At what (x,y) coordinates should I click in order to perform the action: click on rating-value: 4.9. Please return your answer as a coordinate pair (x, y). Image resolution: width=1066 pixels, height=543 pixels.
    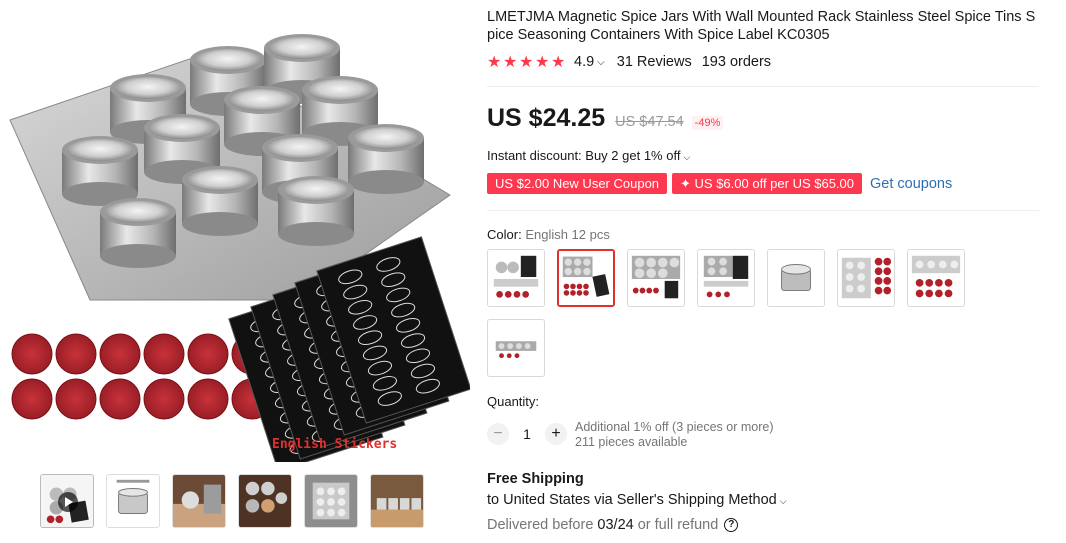
    Looking at the image, I should click on (584, 62).